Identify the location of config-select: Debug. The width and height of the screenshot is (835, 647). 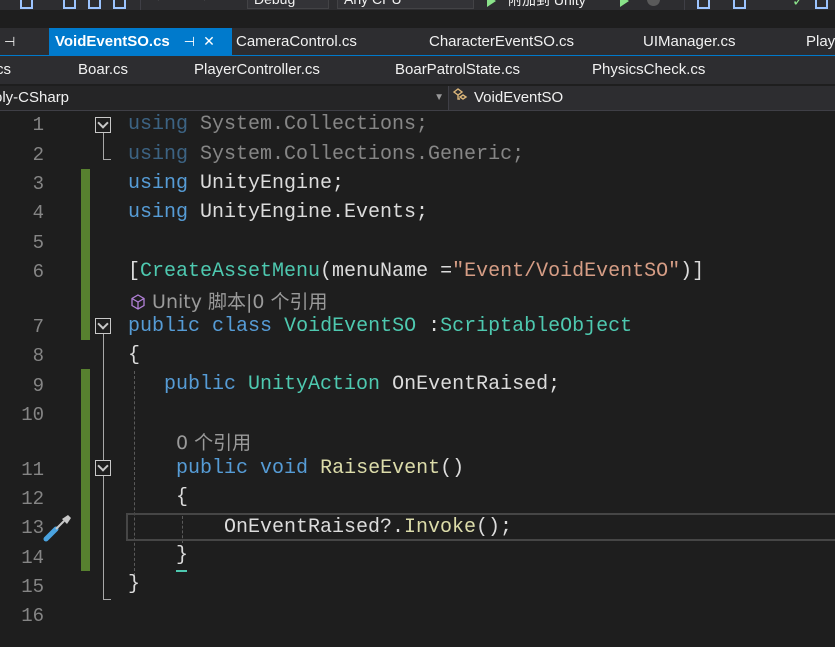
(288, 4).